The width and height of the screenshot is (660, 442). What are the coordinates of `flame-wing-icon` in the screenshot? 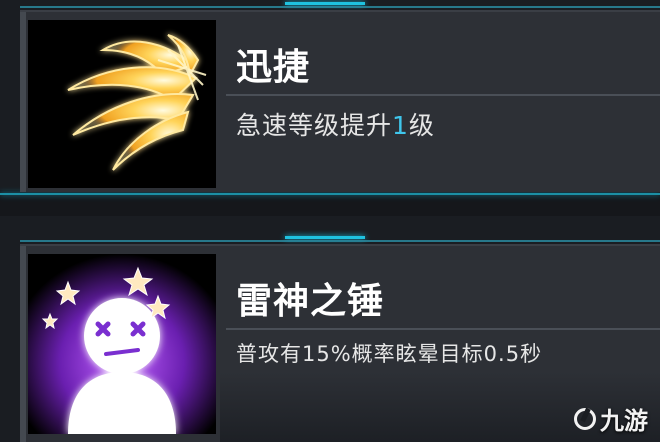 It's located at (122, 104).